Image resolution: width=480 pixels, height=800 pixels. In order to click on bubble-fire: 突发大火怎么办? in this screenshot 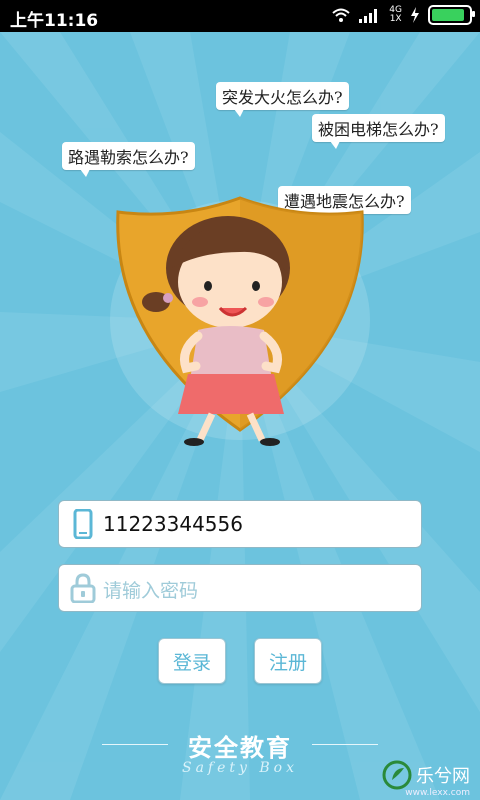, I will do `click(282, 99)`.